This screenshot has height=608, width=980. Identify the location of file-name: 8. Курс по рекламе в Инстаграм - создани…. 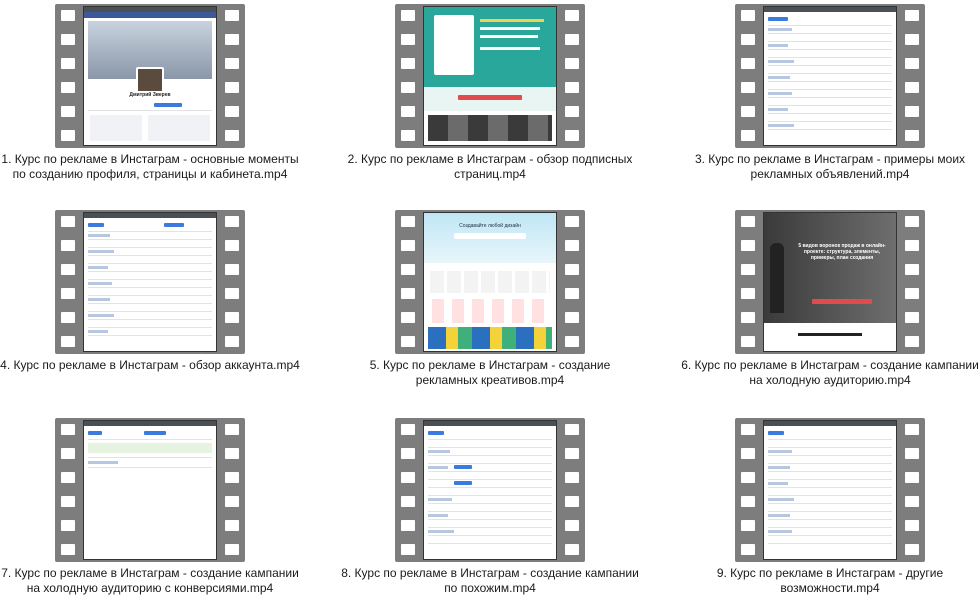
(490, 580).